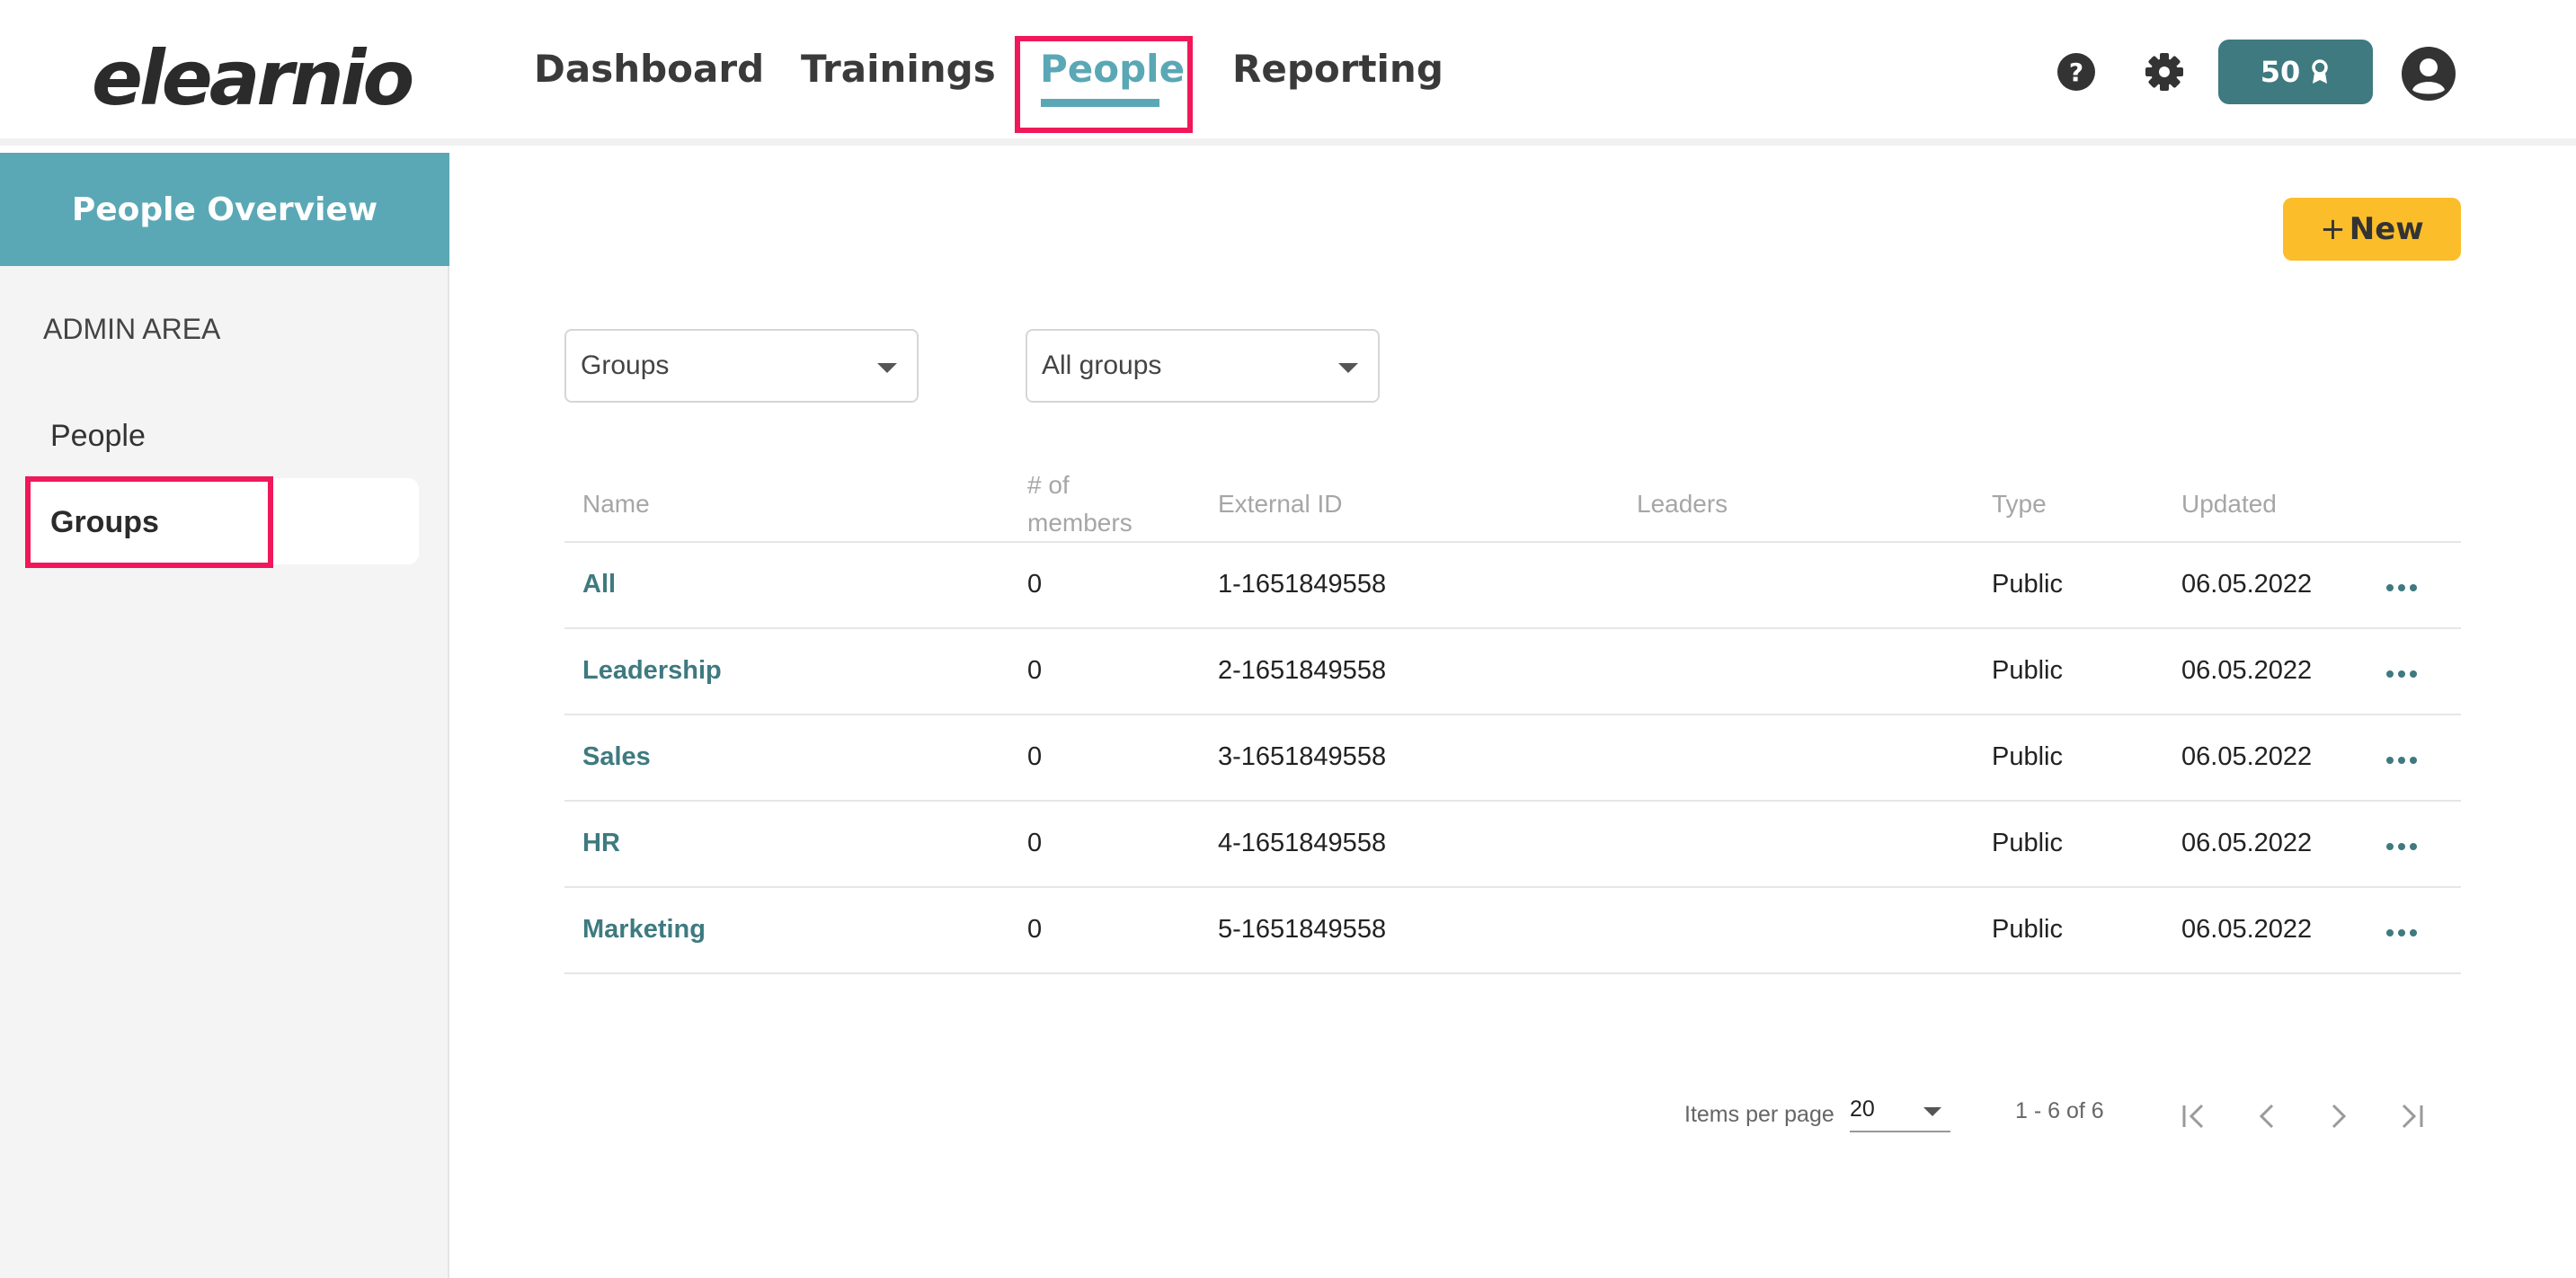  What do you see at coordinates (644, 930) in the screenshot?
I see `table-row-name-link: Marketing` at bounding box center [644, 930].